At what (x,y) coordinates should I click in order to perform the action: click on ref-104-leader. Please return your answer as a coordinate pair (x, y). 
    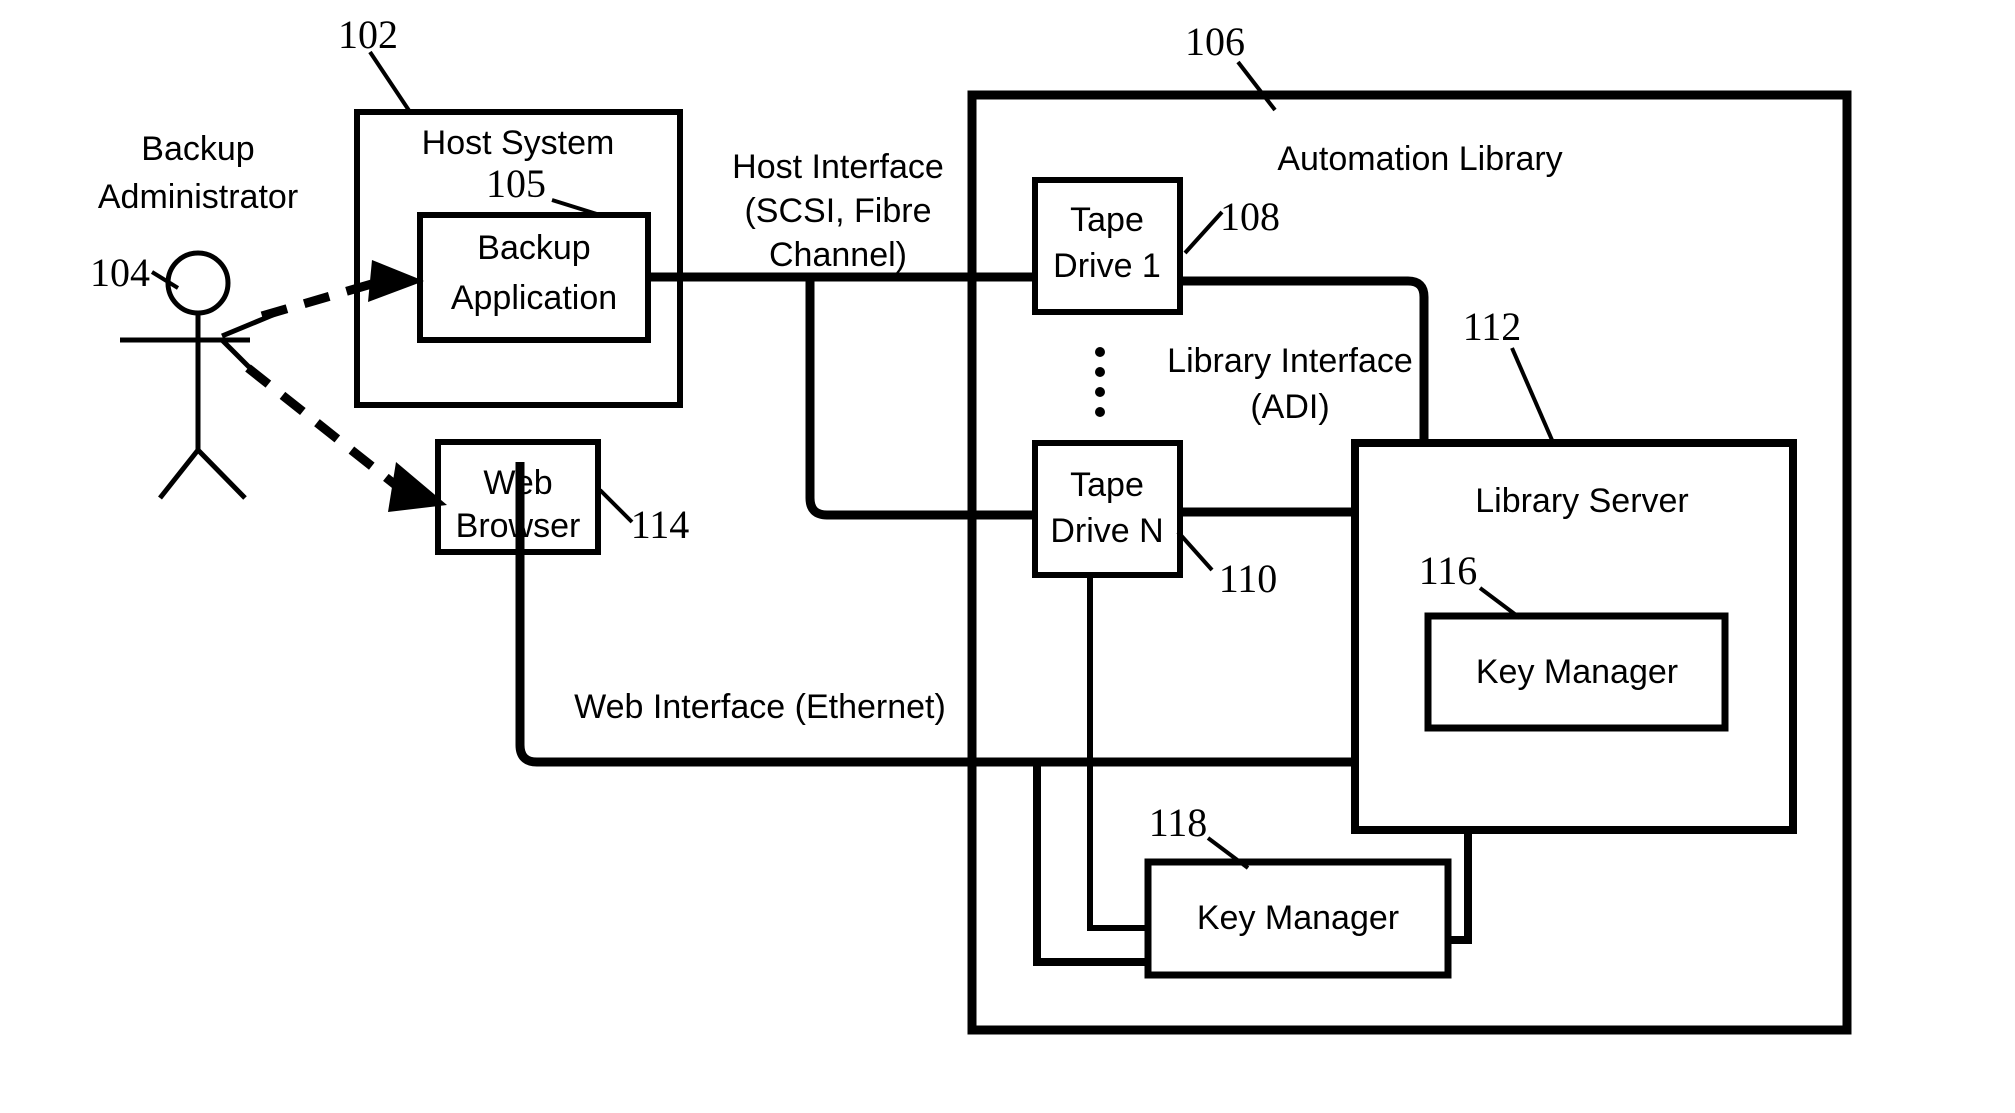
    Looking at the image, I should click on (165, 280).